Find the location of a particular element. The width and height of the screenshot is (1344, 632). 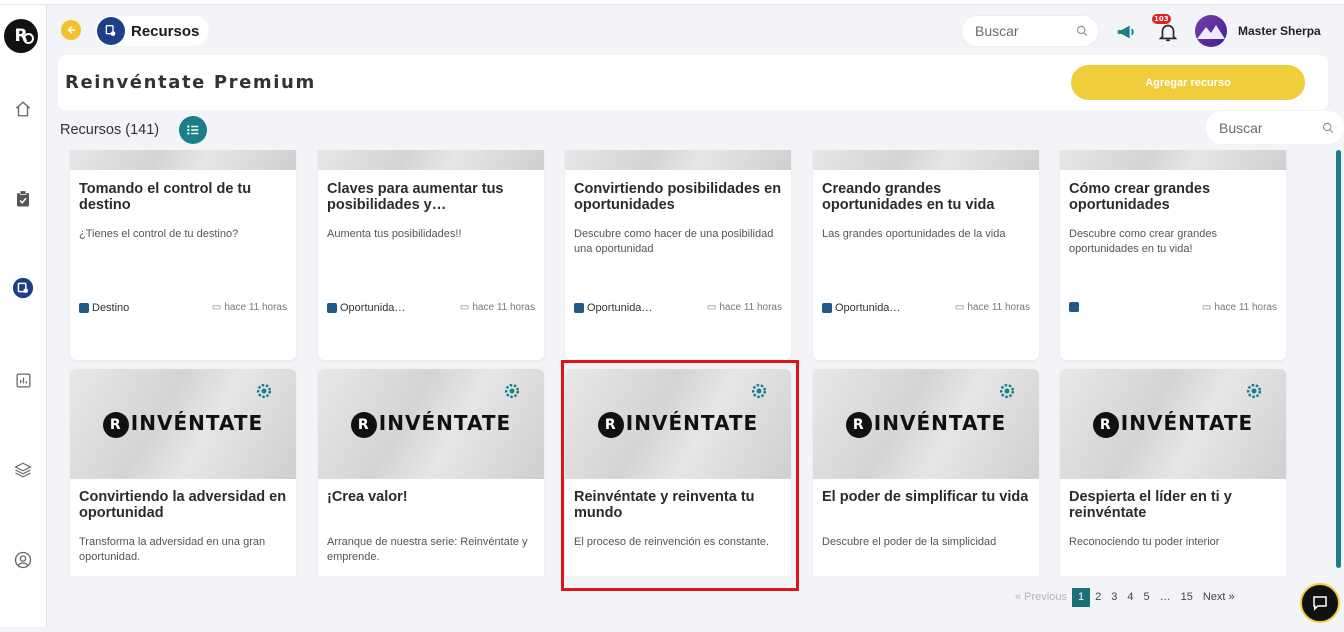

card-description: Reconociendo tu poder interior is located at coordinates (1144, 542).